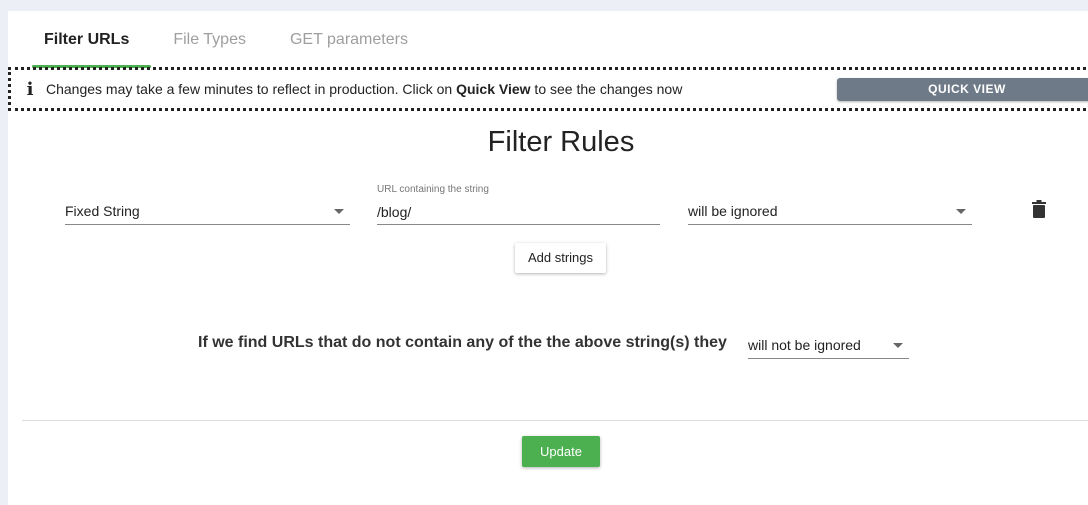 Image resolution: width=1088 pixels, height=505 pixels. I want to click on fallback-action-value: will not be ignored, so click(804, 345).